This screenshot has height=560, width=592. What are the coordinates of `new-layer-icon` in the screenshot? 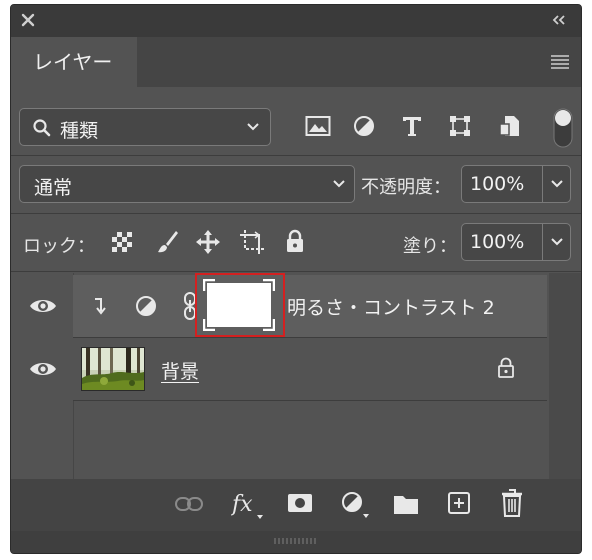 It's located at (459, 503).